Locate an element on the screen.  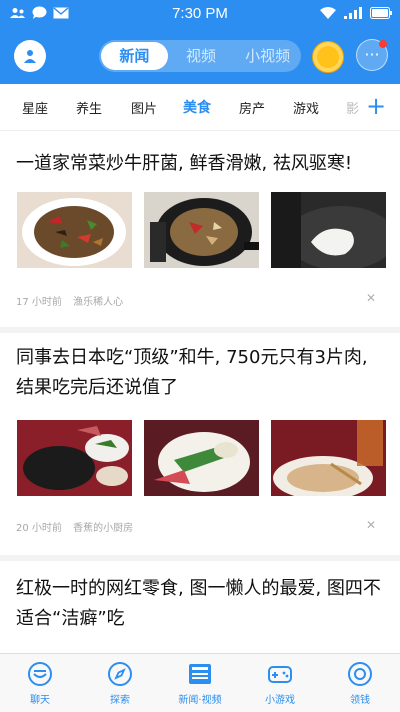
article-meta: 20 小时前 香蕉的小厨房 is located at coordinates (78, 526).